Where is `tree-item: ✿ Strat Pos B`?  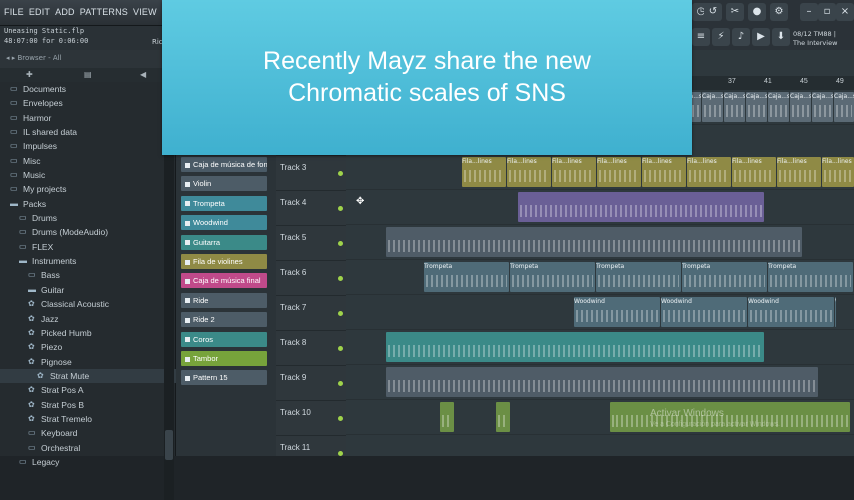 tree-item: ✿ Strat Pos B is located at coordinates (88, 405).